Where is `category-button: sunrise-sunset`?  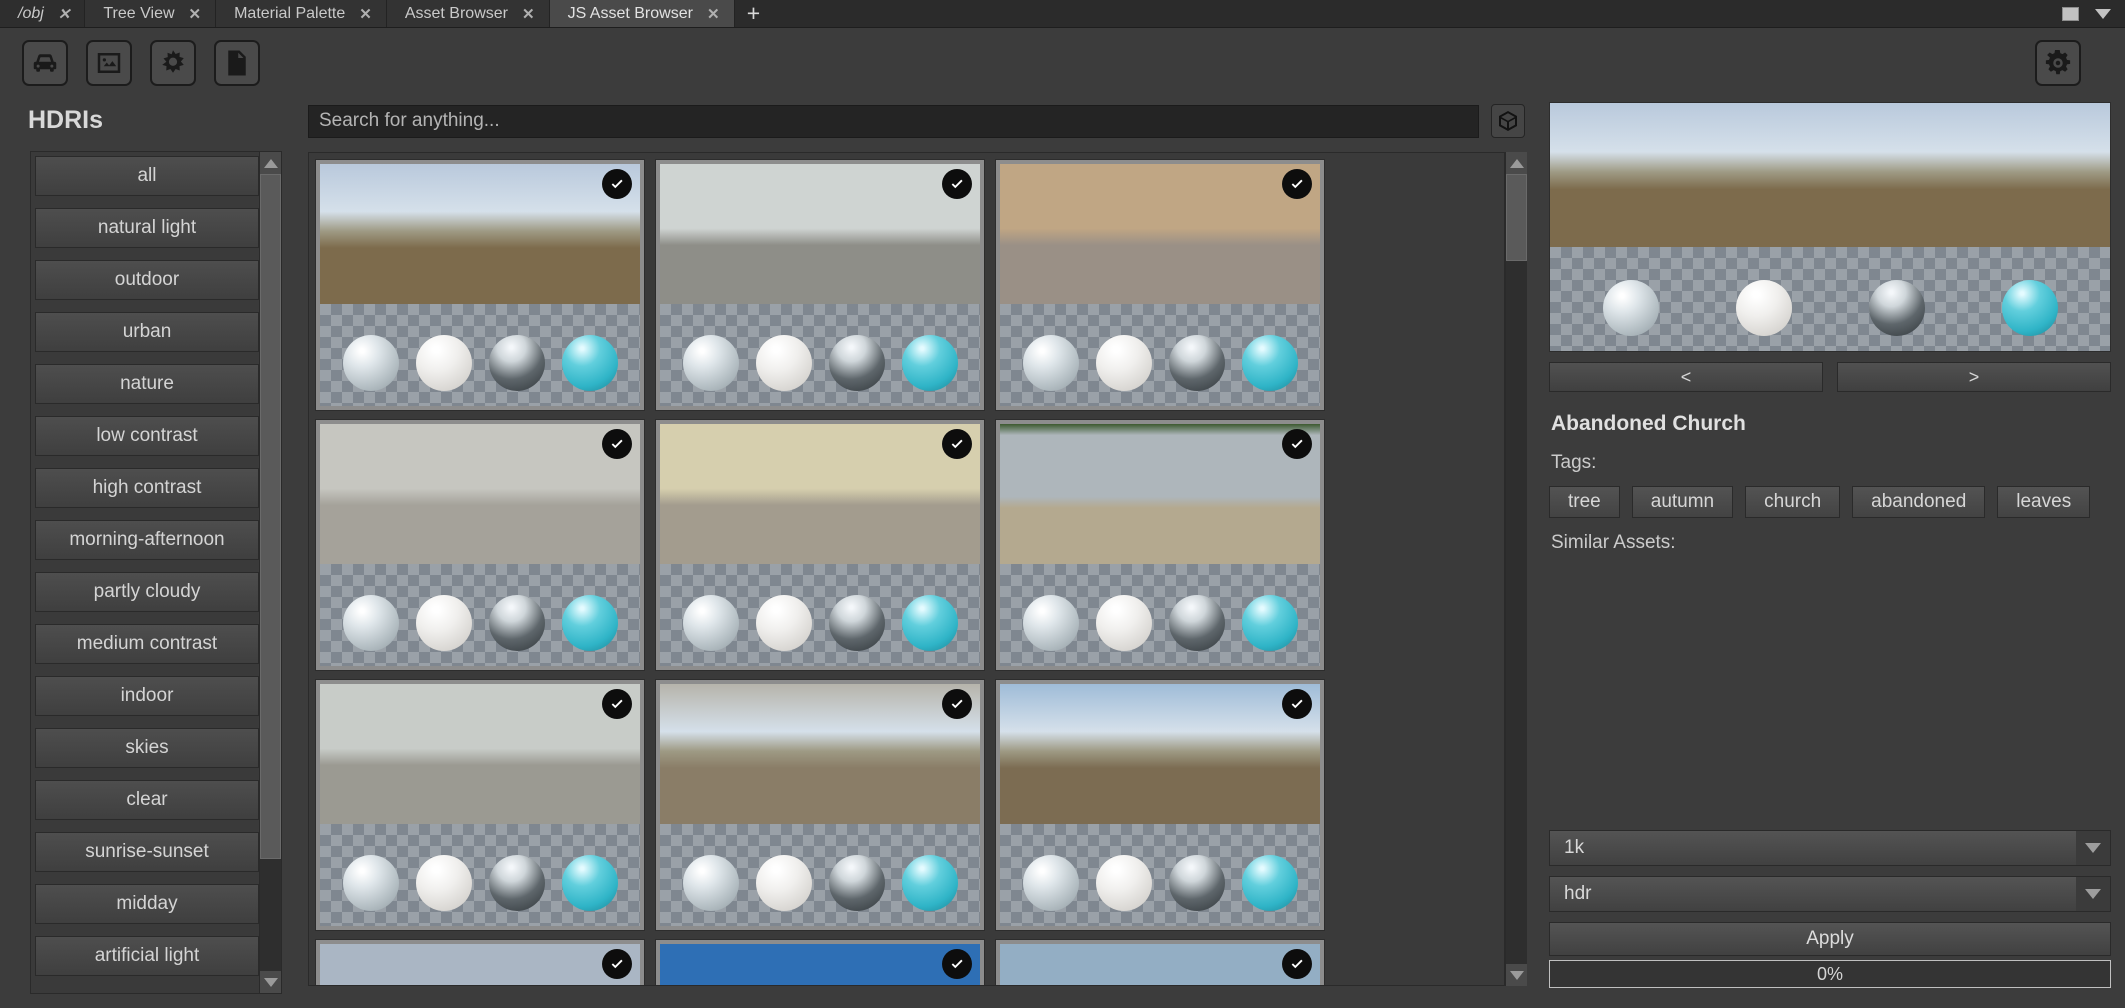
category-button: sunrise-sunset is located at coordinates (147, 852).